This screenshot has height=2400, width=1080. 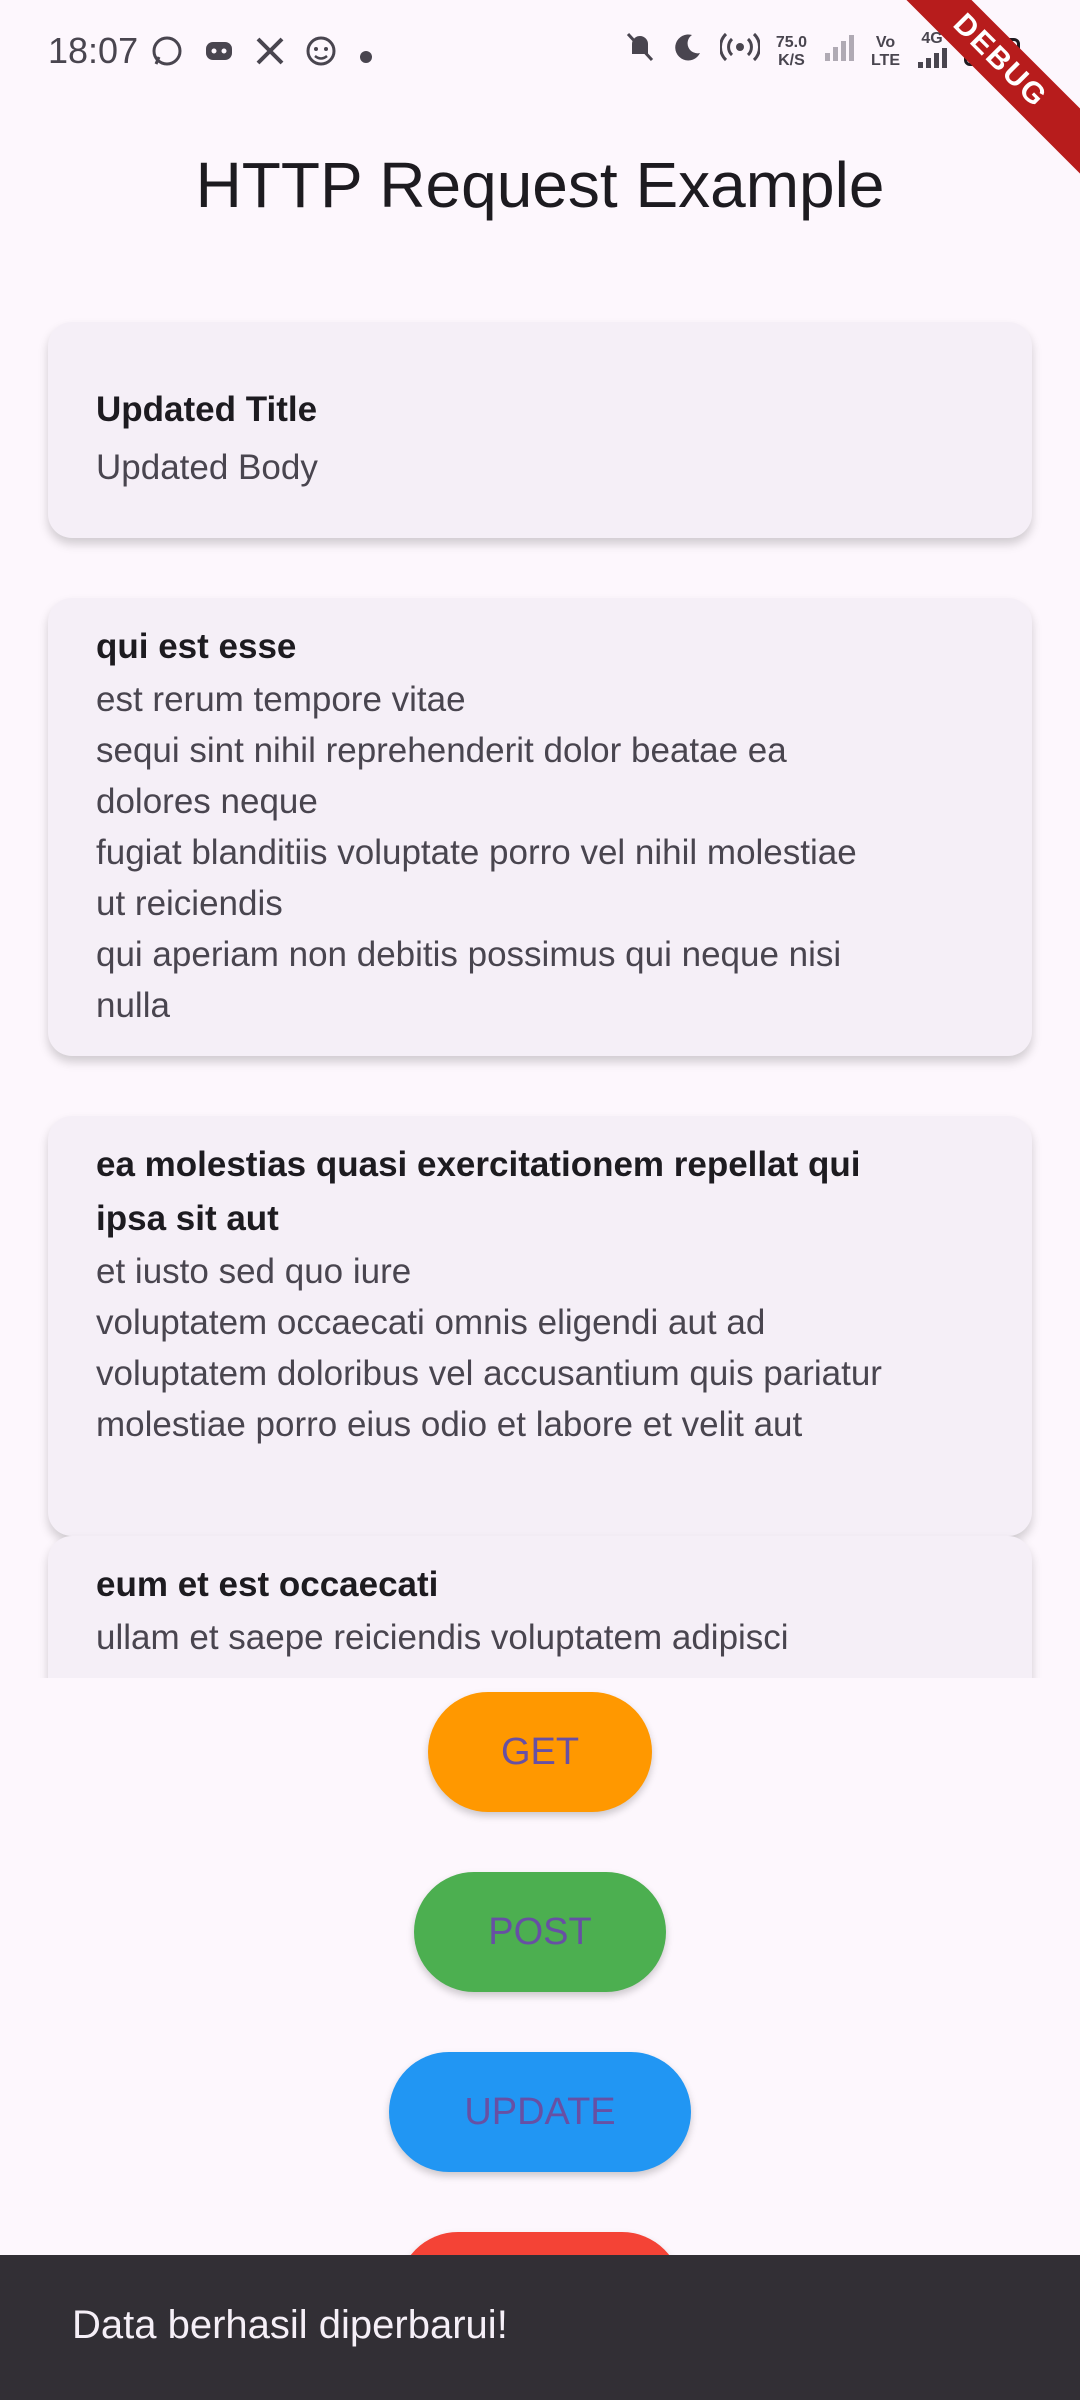 I want to click on update-button: UPDATE, so click(x=540, y=2112).